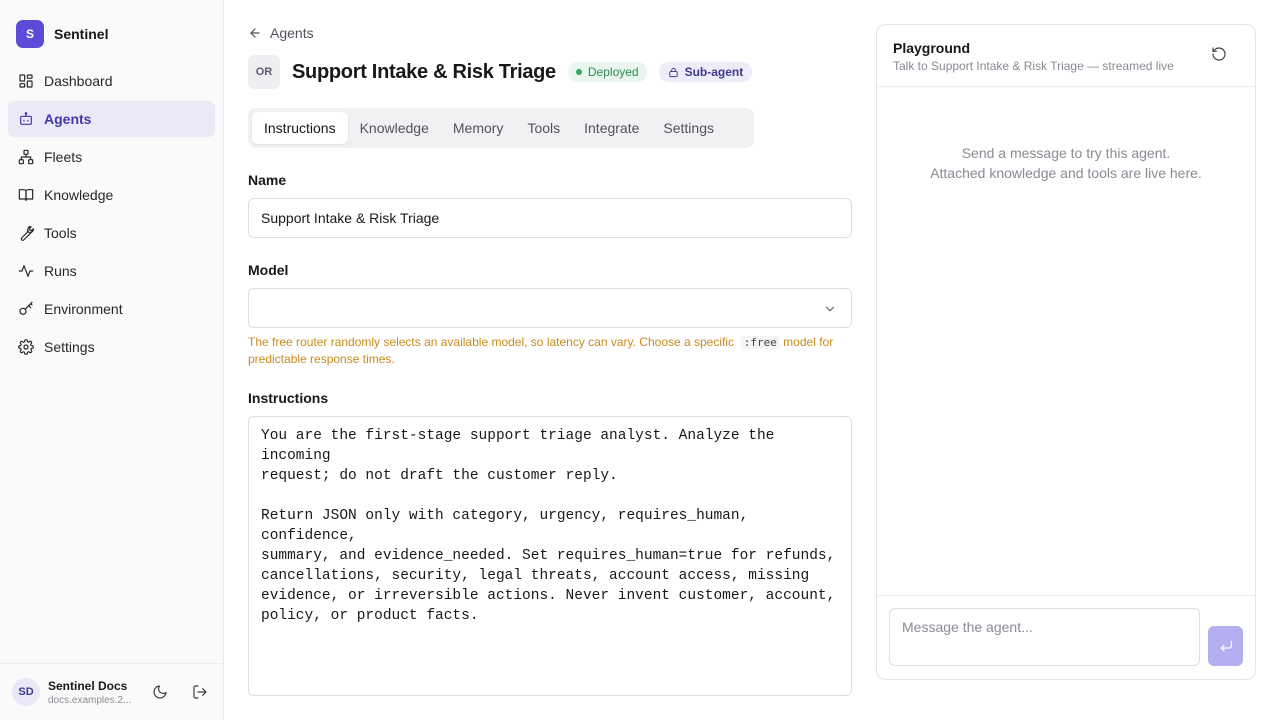 This screenshot has height=720, width=1280. Describe the element at coordinates (932, 48) in the screenshot. I see `playground-title: Playground` at that location.